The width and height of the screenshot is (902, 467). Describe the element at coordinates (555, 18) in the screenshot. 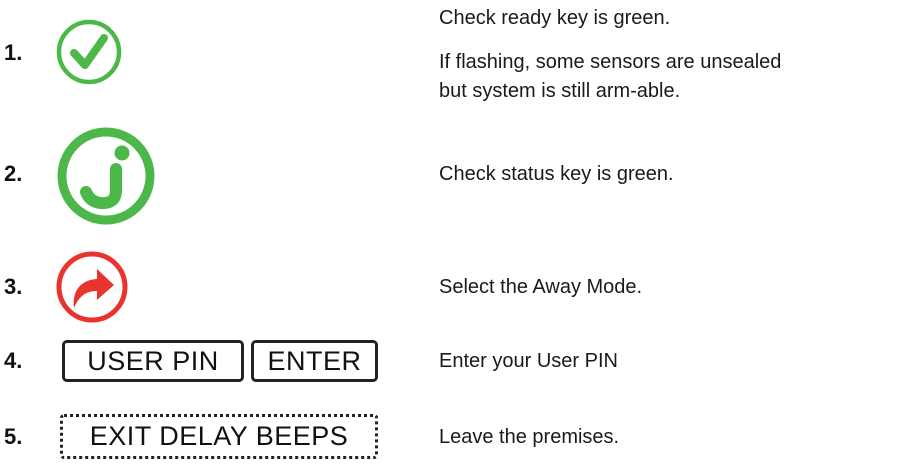

I see `step-1-line-1: Check ready key is green.` at that location.